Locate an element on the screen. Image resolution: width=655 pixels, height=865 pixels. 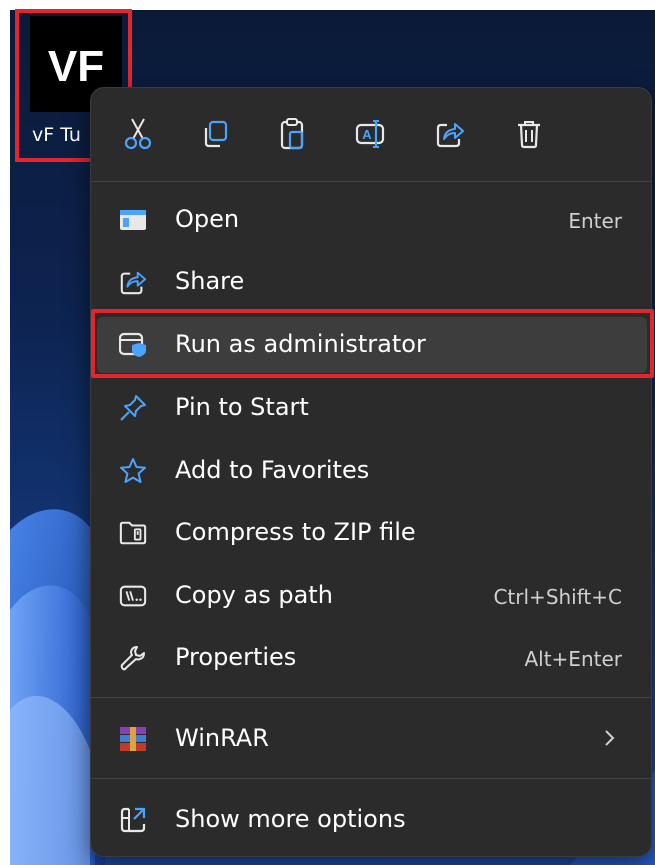
delete-button is located at coordinates (529, 134).